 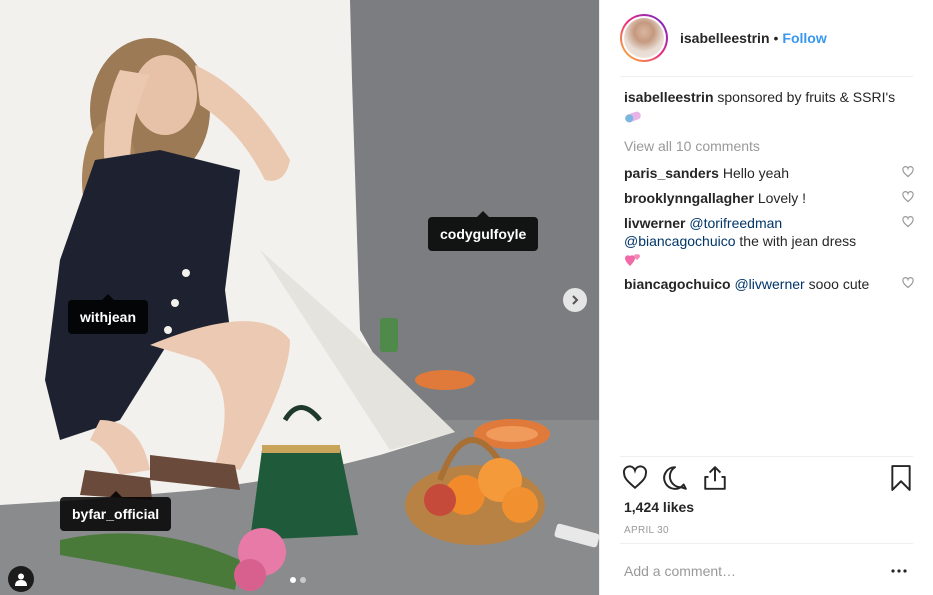 What do you see at coordinates (769, 146) in the screenshot?
I see `view-all-comments-link: View all 10 comments` at bounding box center [769, 146].